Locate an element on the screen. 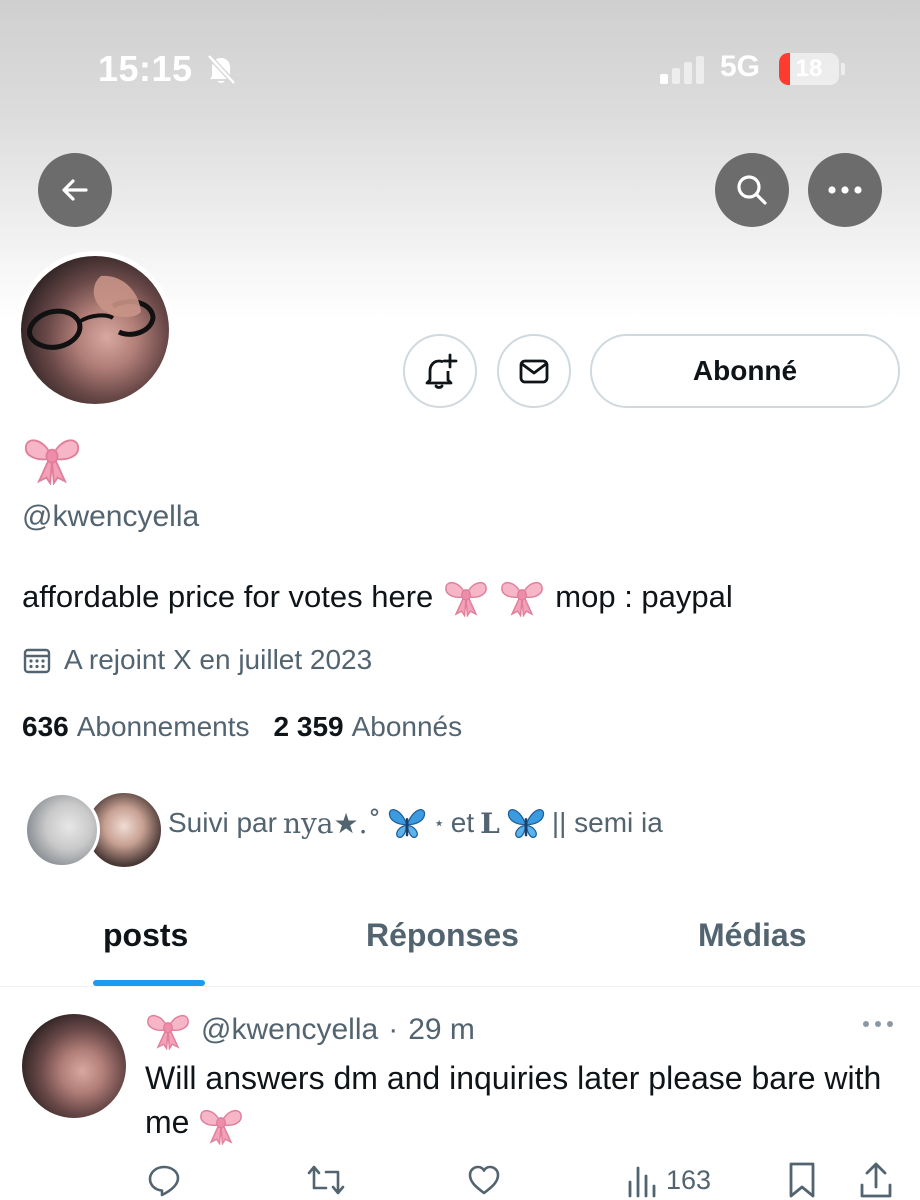 The width and height of the screenshot is (920, 1200). network-type: 5G is located at coordinates (740, 66).